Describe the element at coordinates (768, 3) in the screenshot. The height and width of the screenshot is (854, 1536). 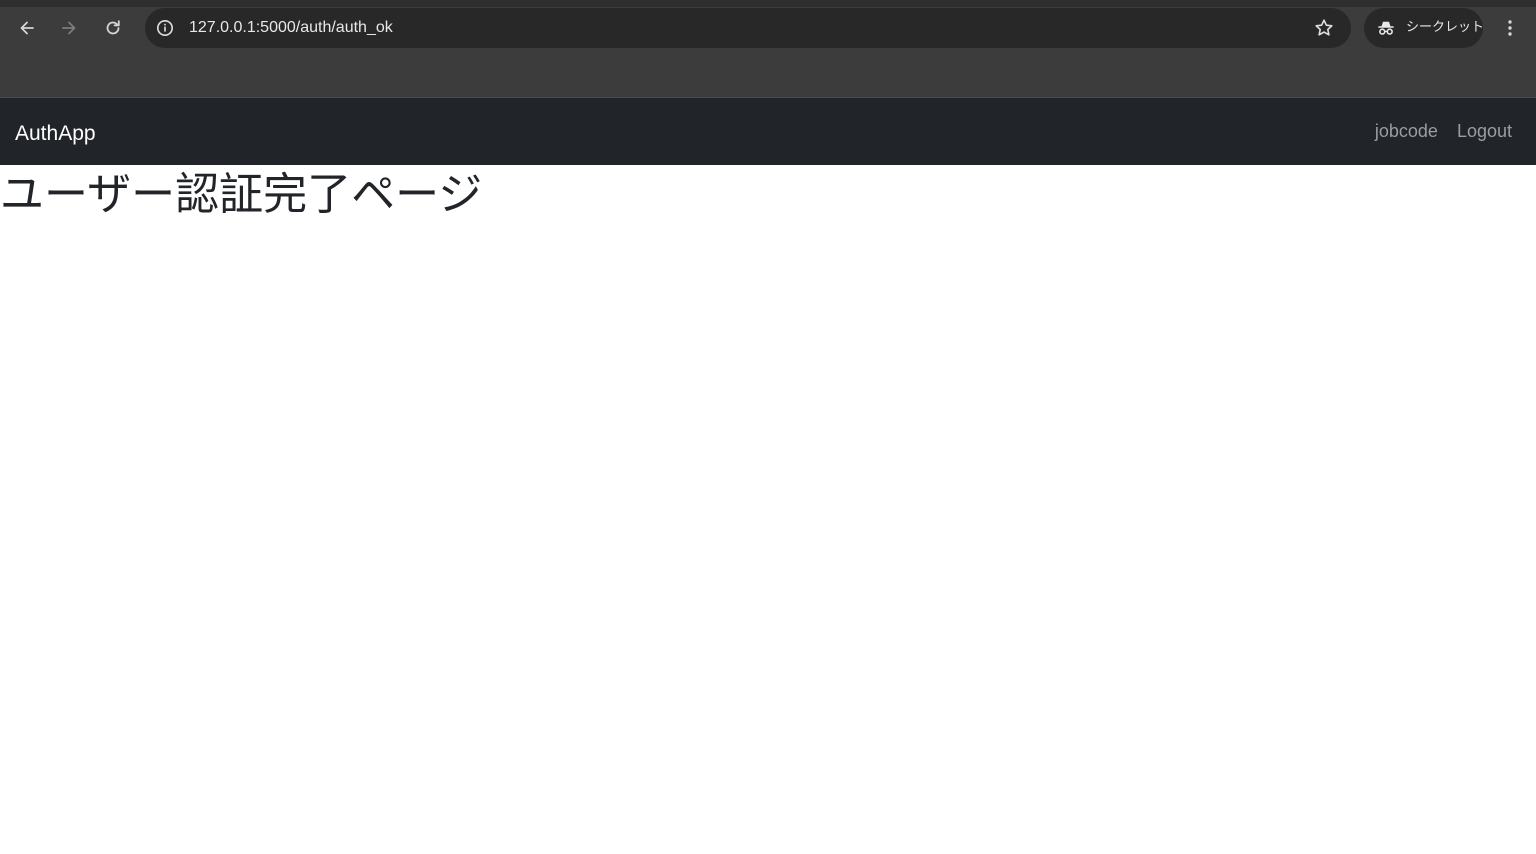
I see `tab-strip` at that location.